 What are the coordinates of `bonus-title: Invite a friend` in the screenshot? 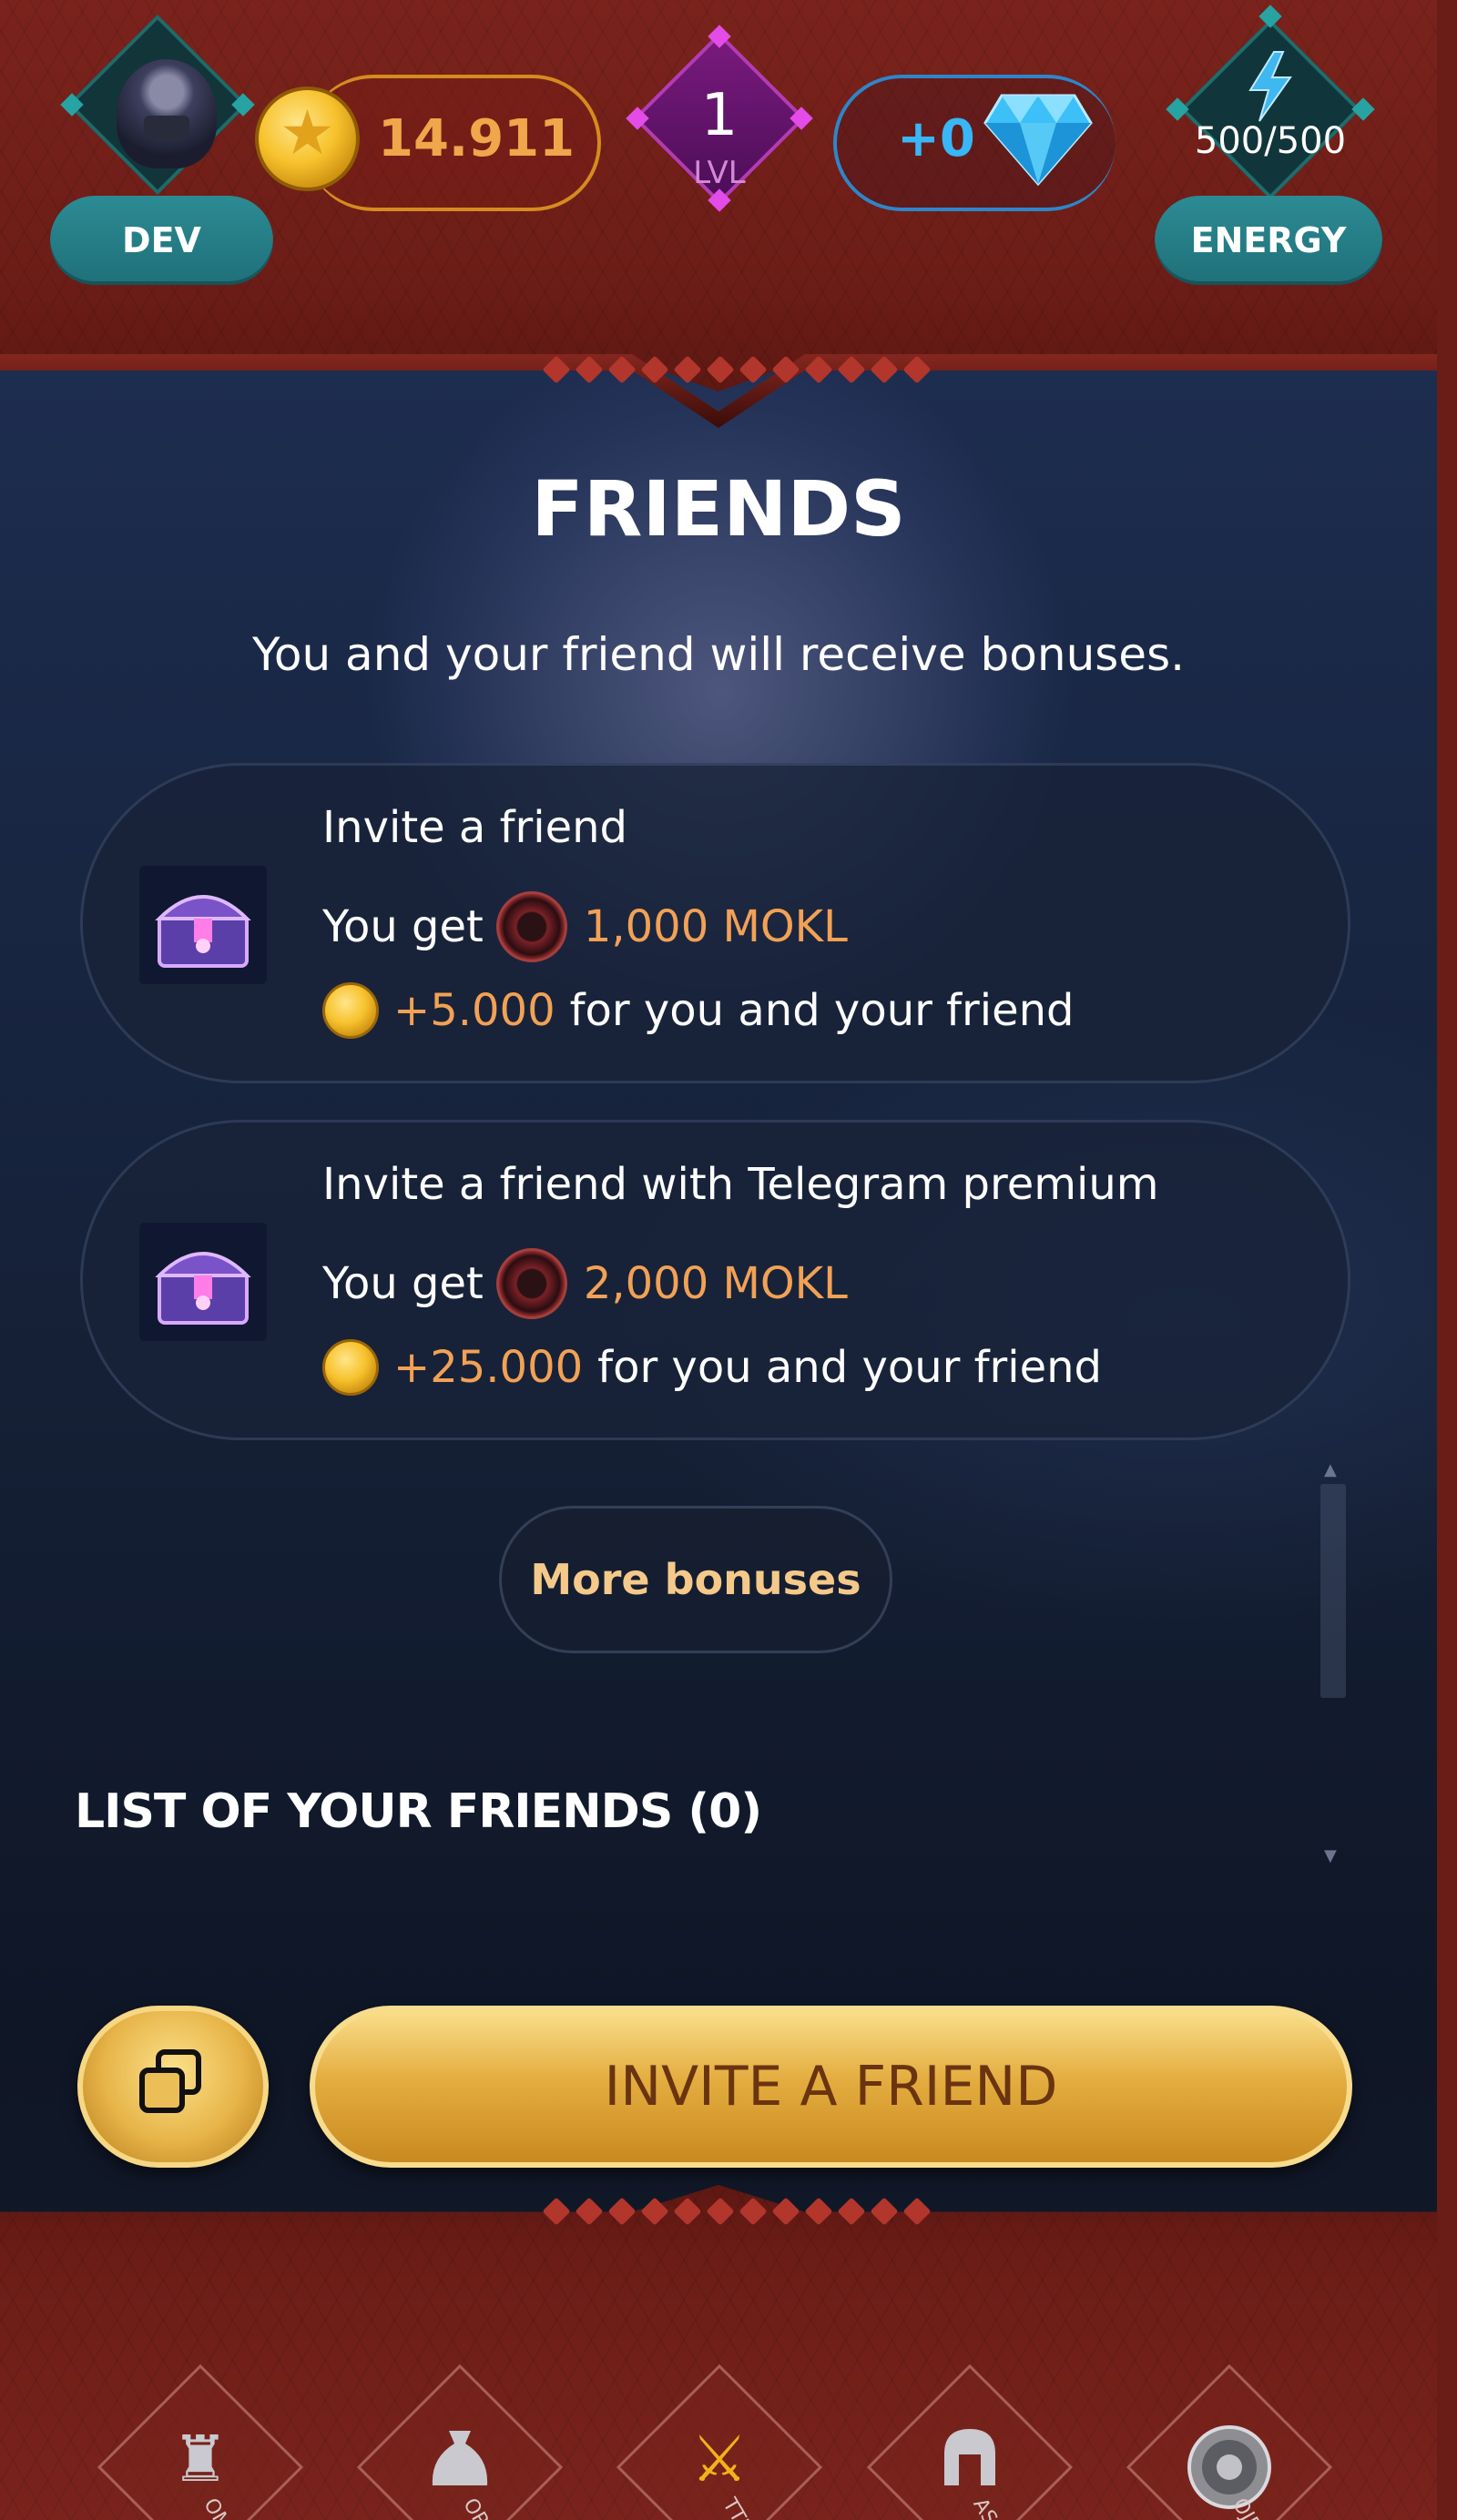 It's located at (475, 828).